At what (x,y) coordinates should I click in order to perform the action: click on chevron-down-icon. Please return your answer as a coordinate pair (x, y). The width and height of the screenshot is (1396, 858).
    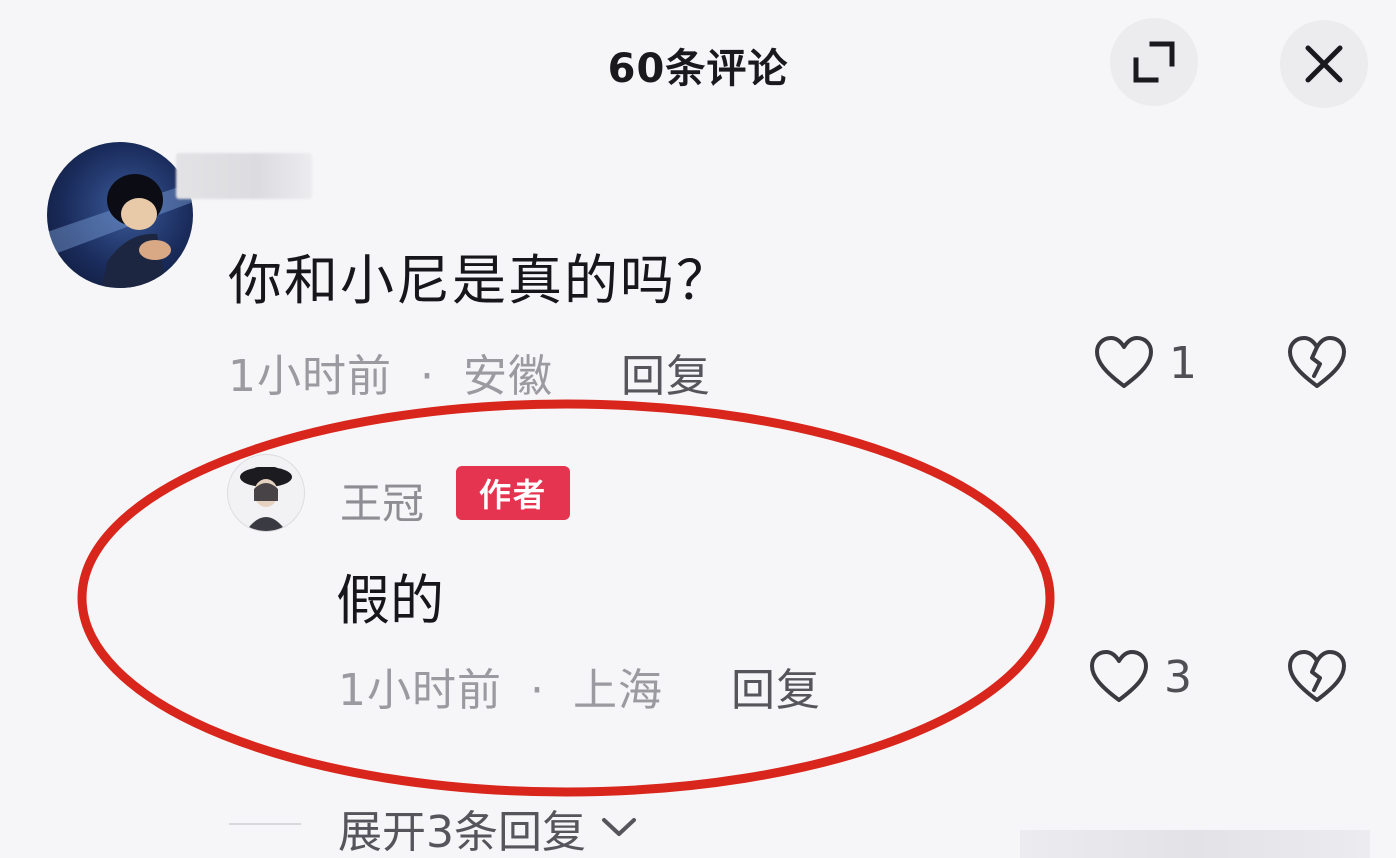
    Looking at the image, I should click on (619, 827).